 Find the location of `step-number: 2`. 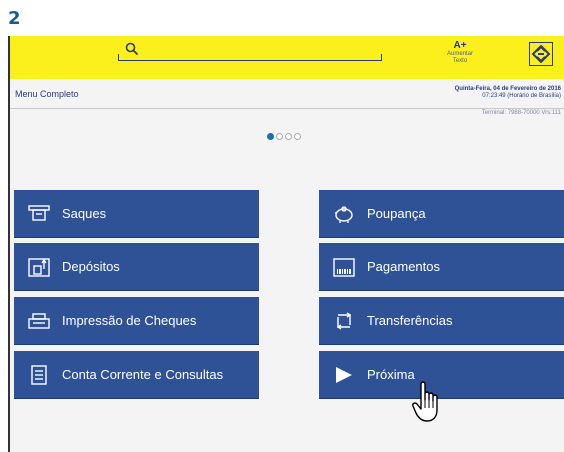

step-number: 2 is located at coordinates (14, 18).